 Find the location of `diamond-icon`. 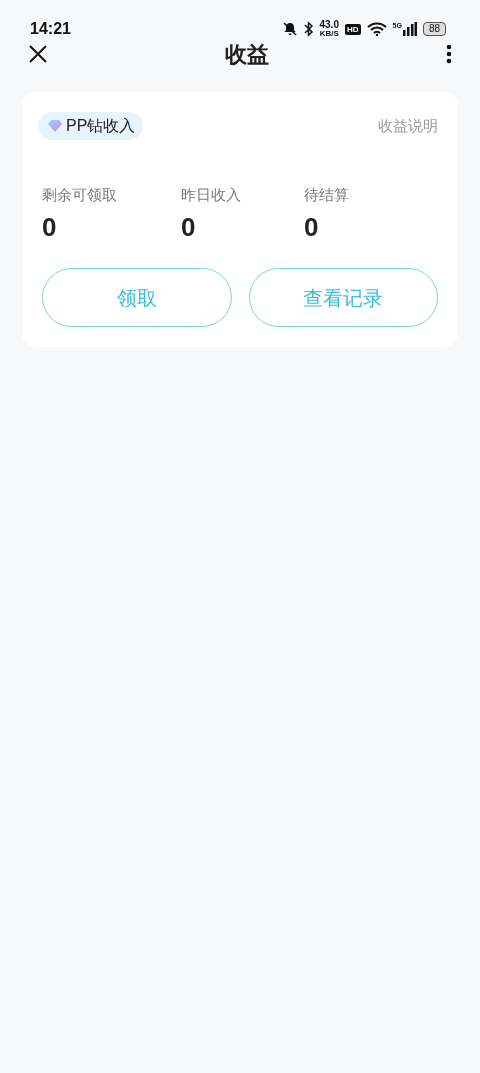

diamond-icon is located at coordinates (55, 126).